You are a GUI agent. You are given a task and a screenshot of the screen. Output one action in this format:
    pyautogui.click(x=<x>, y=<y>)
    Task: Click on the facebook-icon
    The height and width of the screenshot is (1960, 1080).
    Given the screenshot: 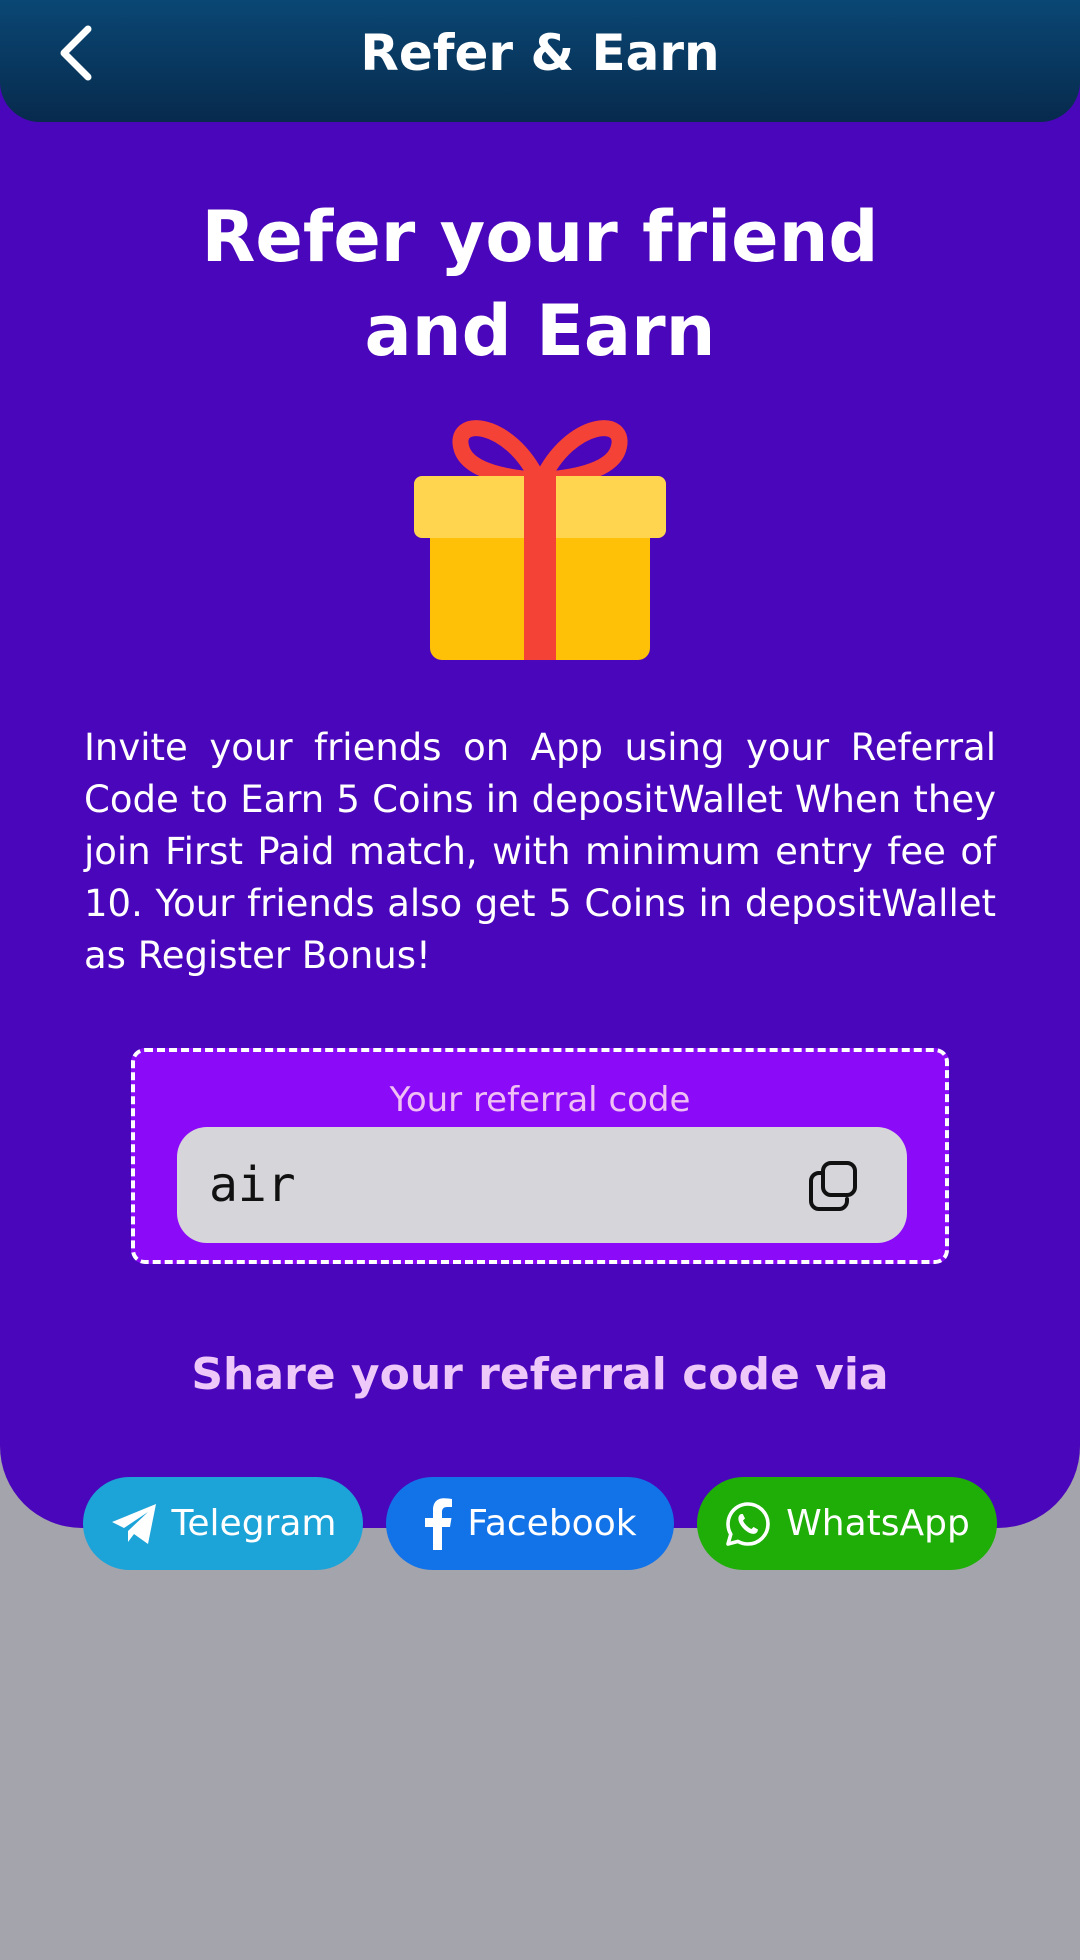 What is the action you would take?
    pyautogui.click(x=439, y=1523)
    